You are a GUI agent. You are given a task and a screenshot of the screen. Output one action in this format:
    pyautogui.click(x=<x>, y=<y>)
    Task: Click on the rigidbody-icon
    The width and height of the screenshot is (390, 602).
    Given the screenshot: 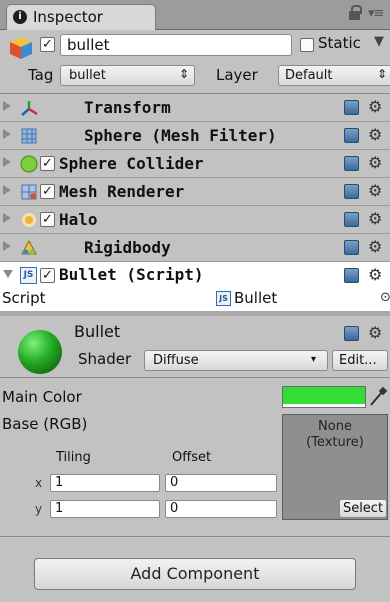 What is the action you would take?
    pyautogui.click(x=29, y=247)
    